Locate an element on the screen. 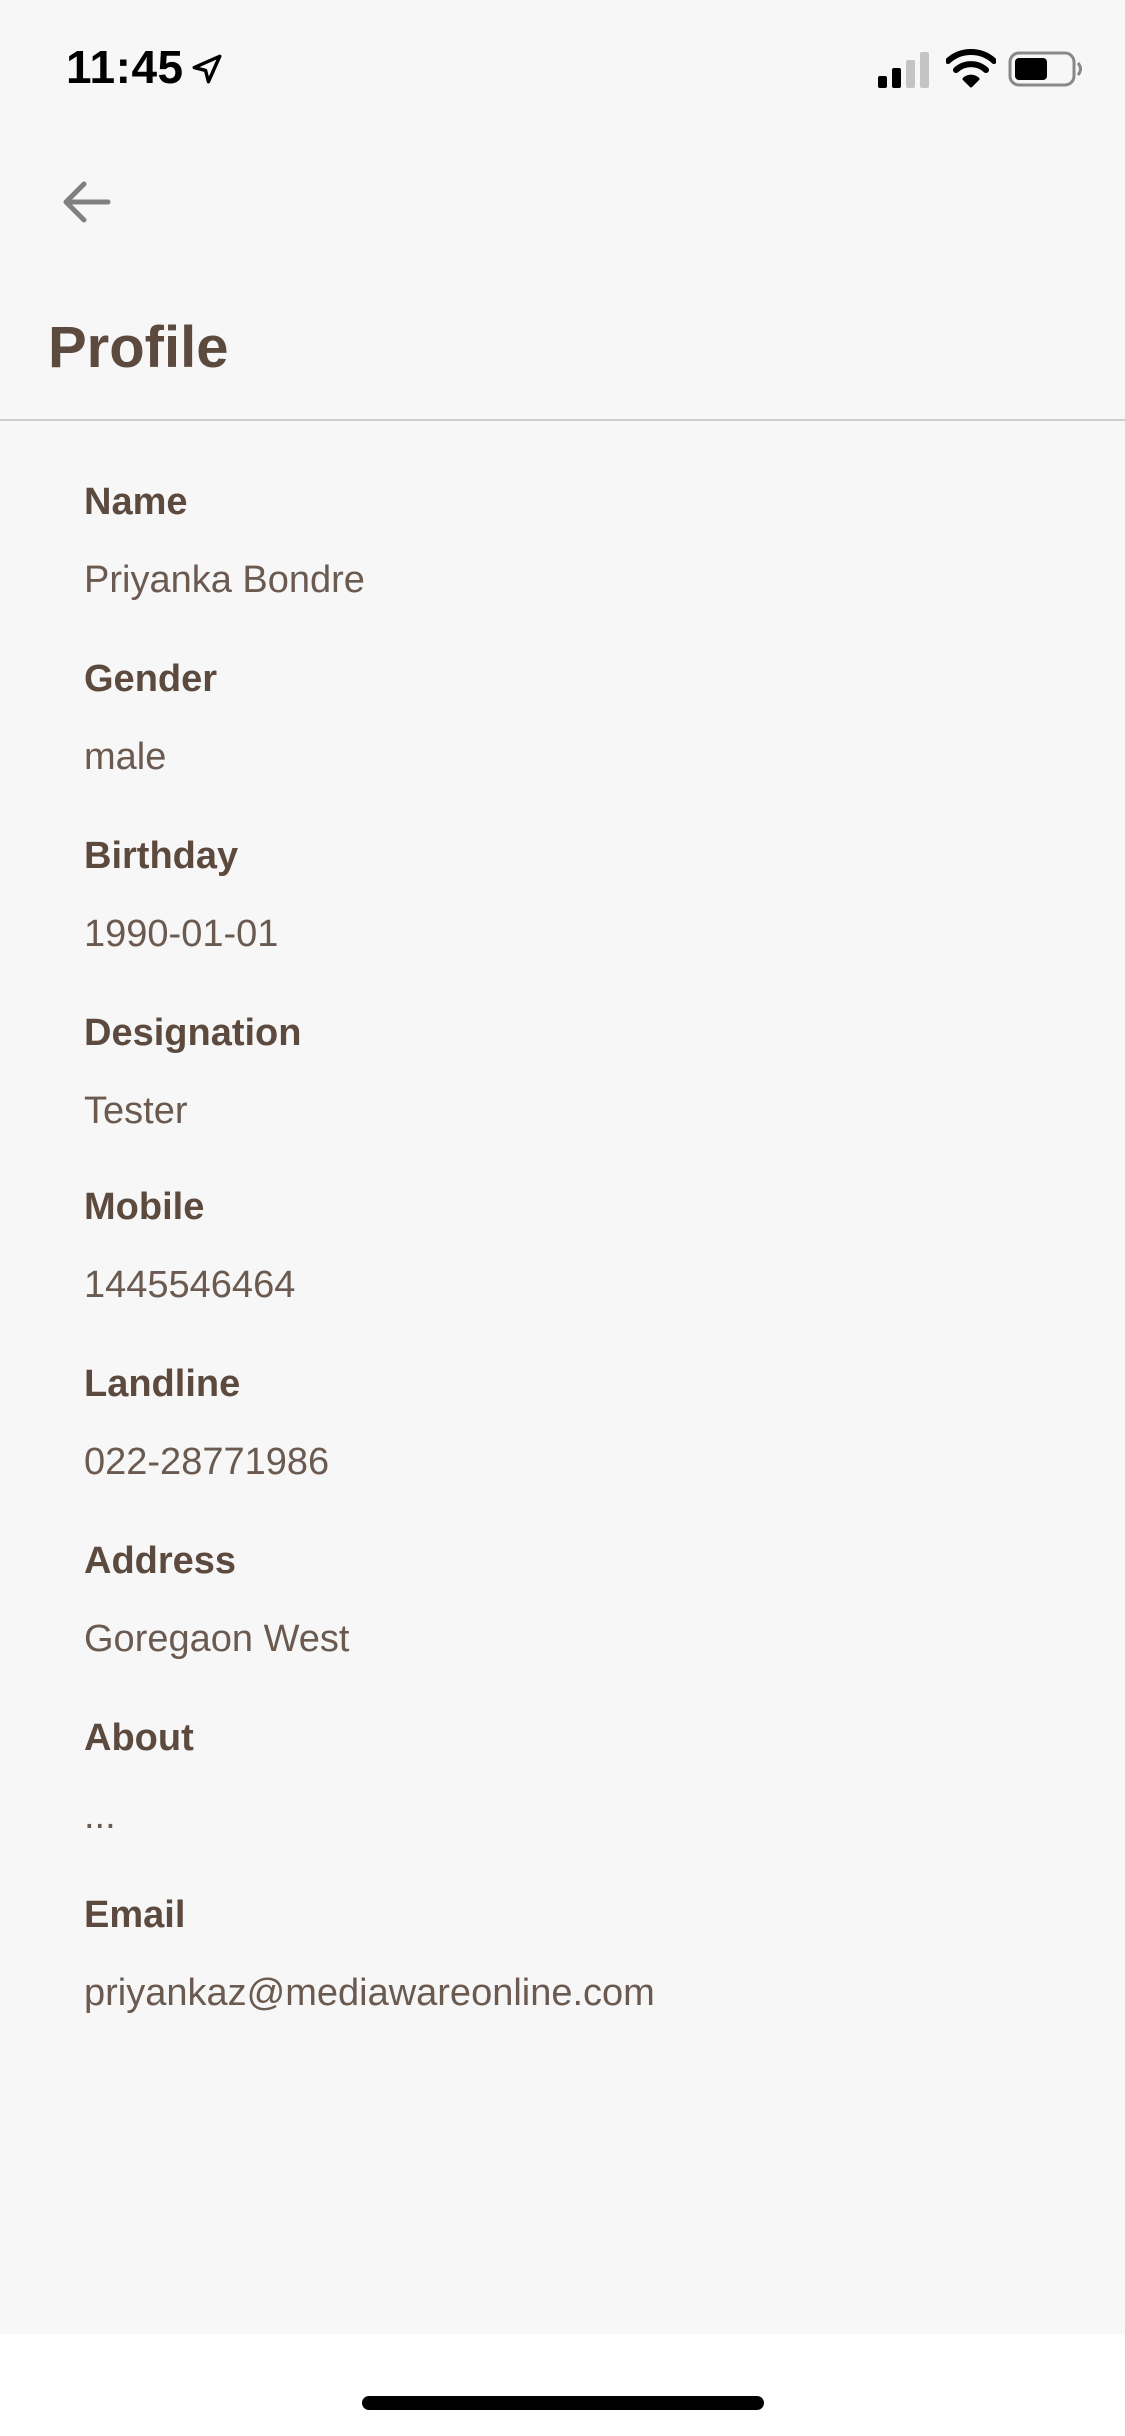  field-value: 1990-01-01 is located at coordinates (181, 934).